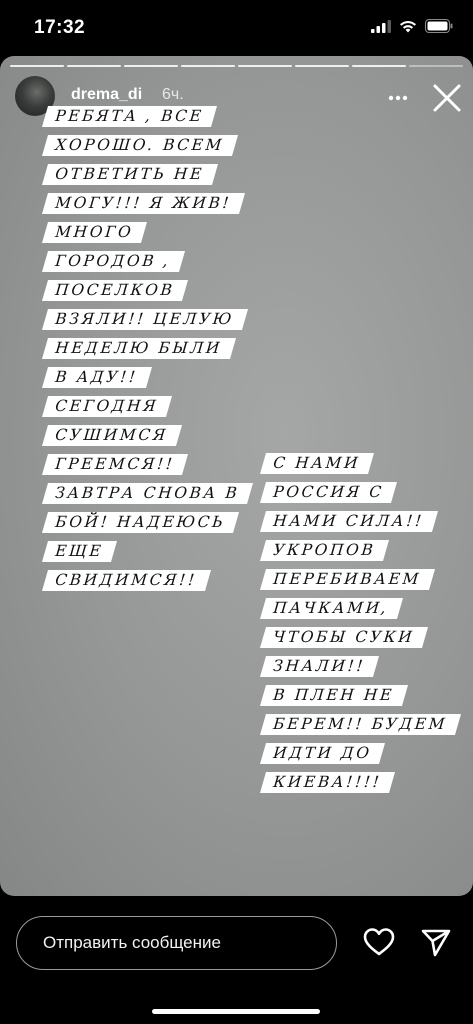  I want to click on reply-bar: Отправить сообщение, so click(236, 960).